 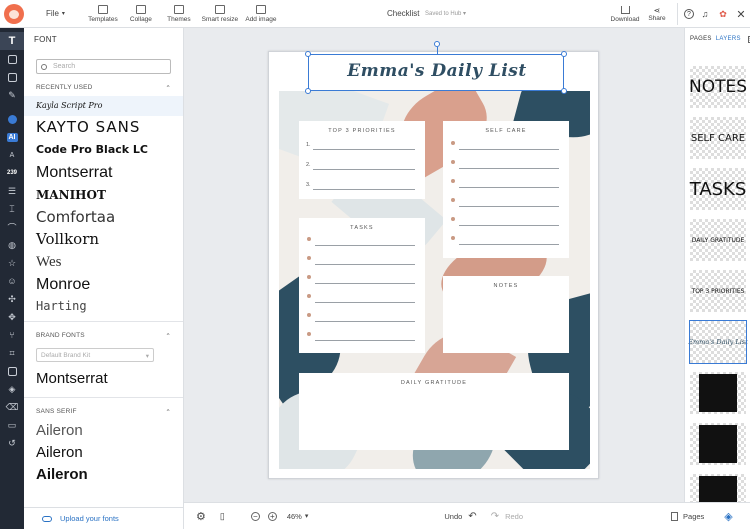 I want to click on layer-item: NOTES, so click(x=718, y=87).